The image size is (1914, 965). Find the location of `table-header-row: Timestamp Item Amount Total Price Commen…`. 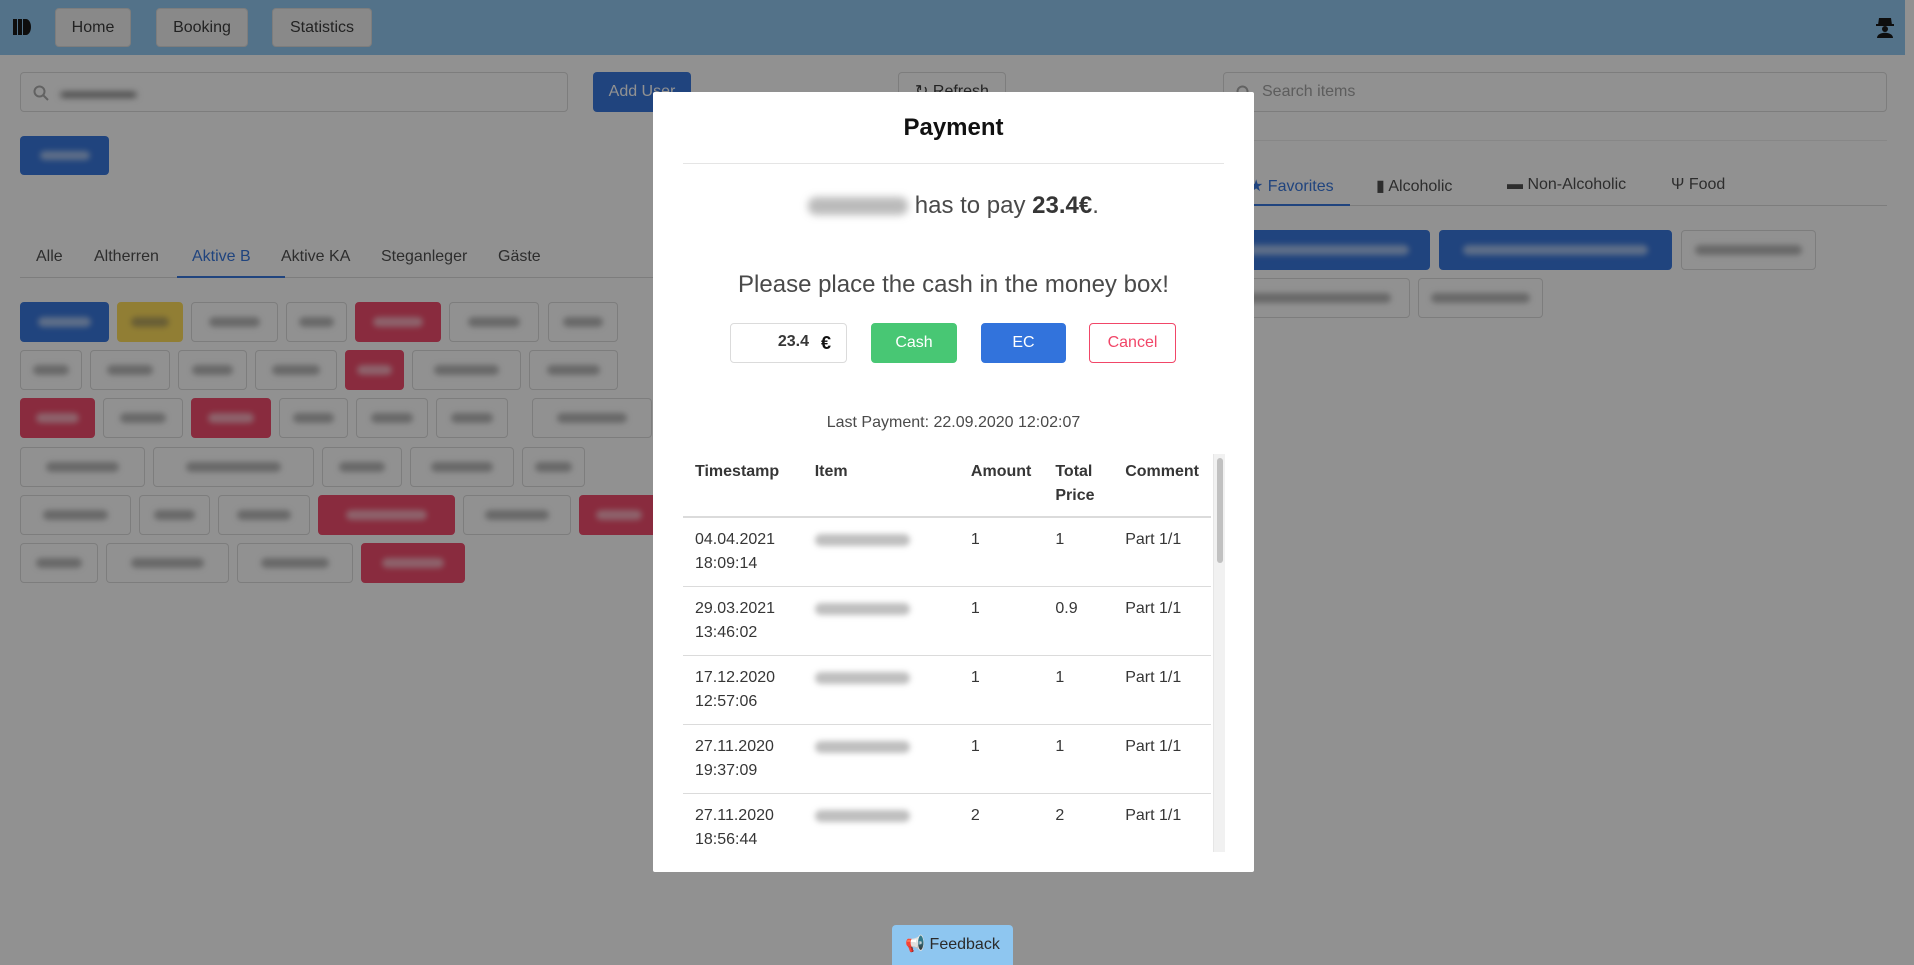

table-header-row: Timestamp Item Amount Total Price Commen… is located at coordinates (947, 485).